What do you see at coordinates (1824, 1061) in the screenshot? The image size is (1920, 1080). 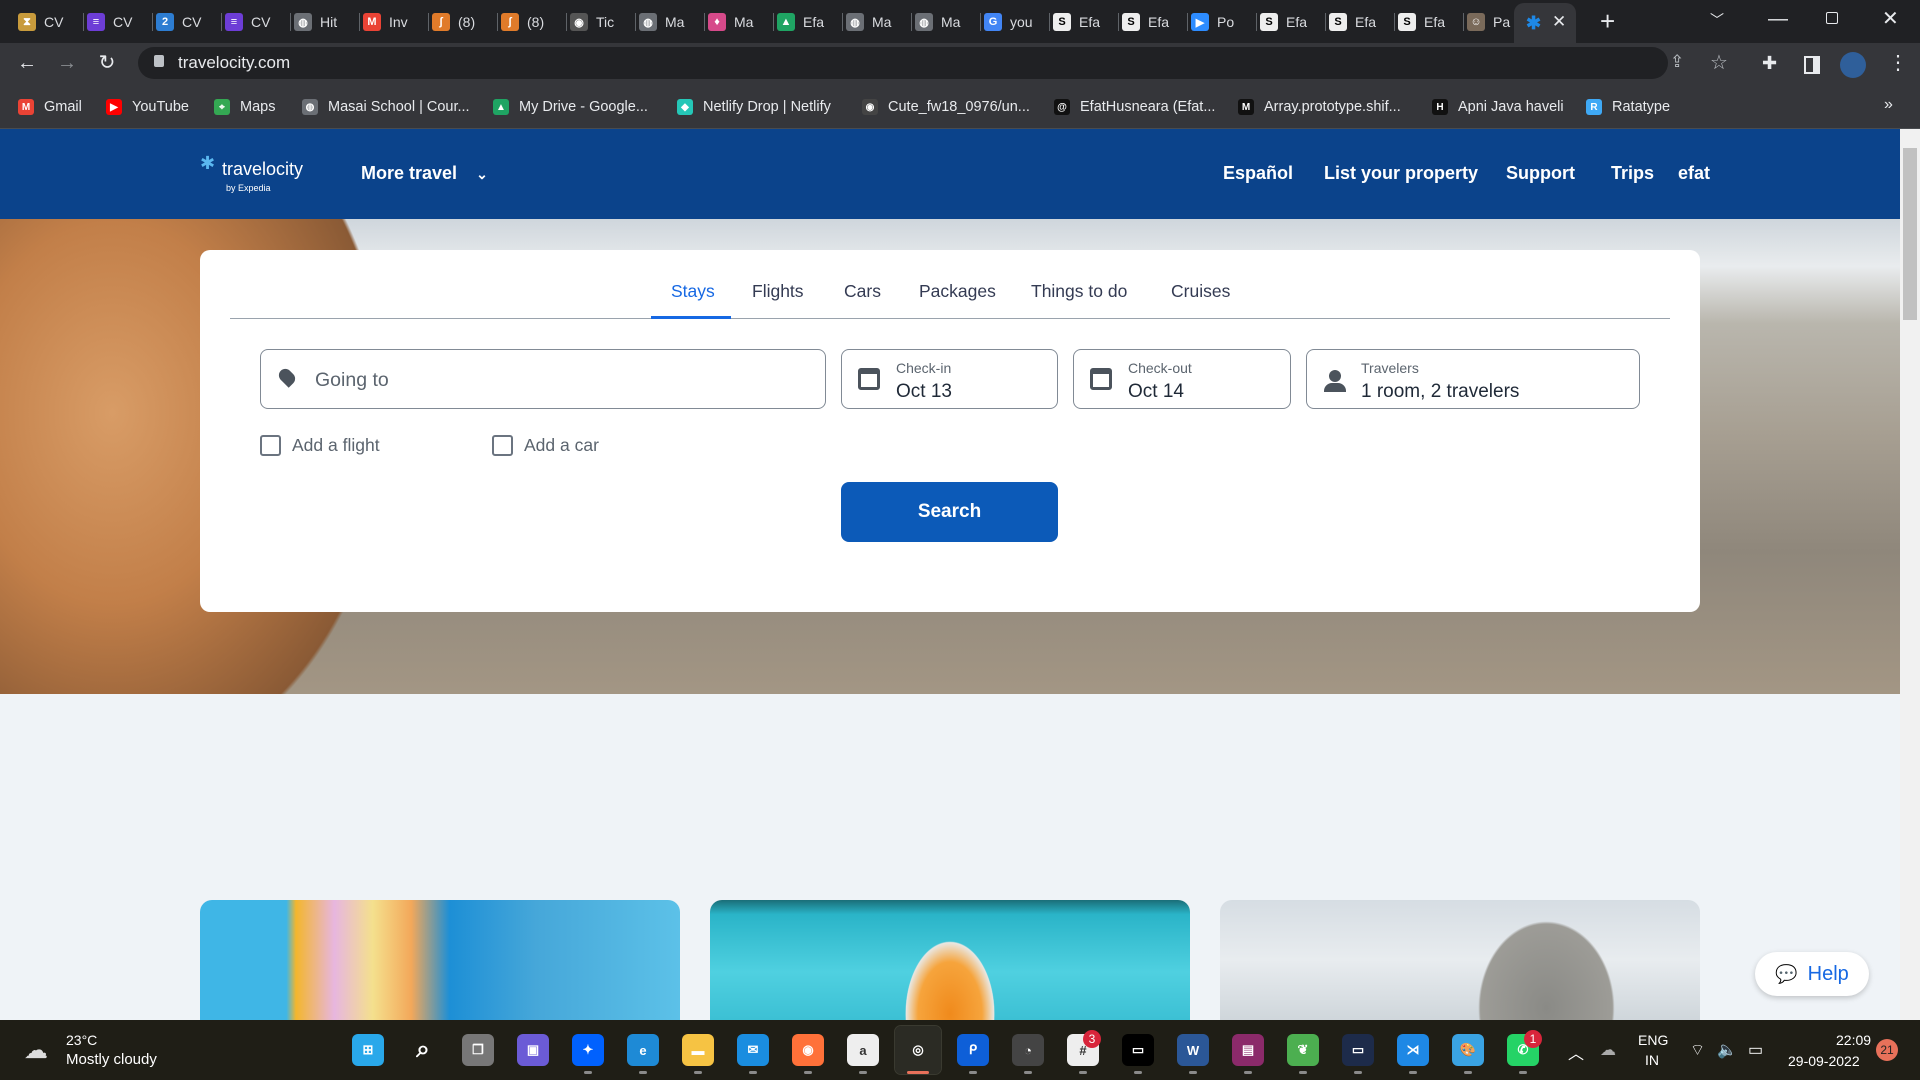 I see `clock-date: 29-09-2022` at bounding box center [1824, 1061].